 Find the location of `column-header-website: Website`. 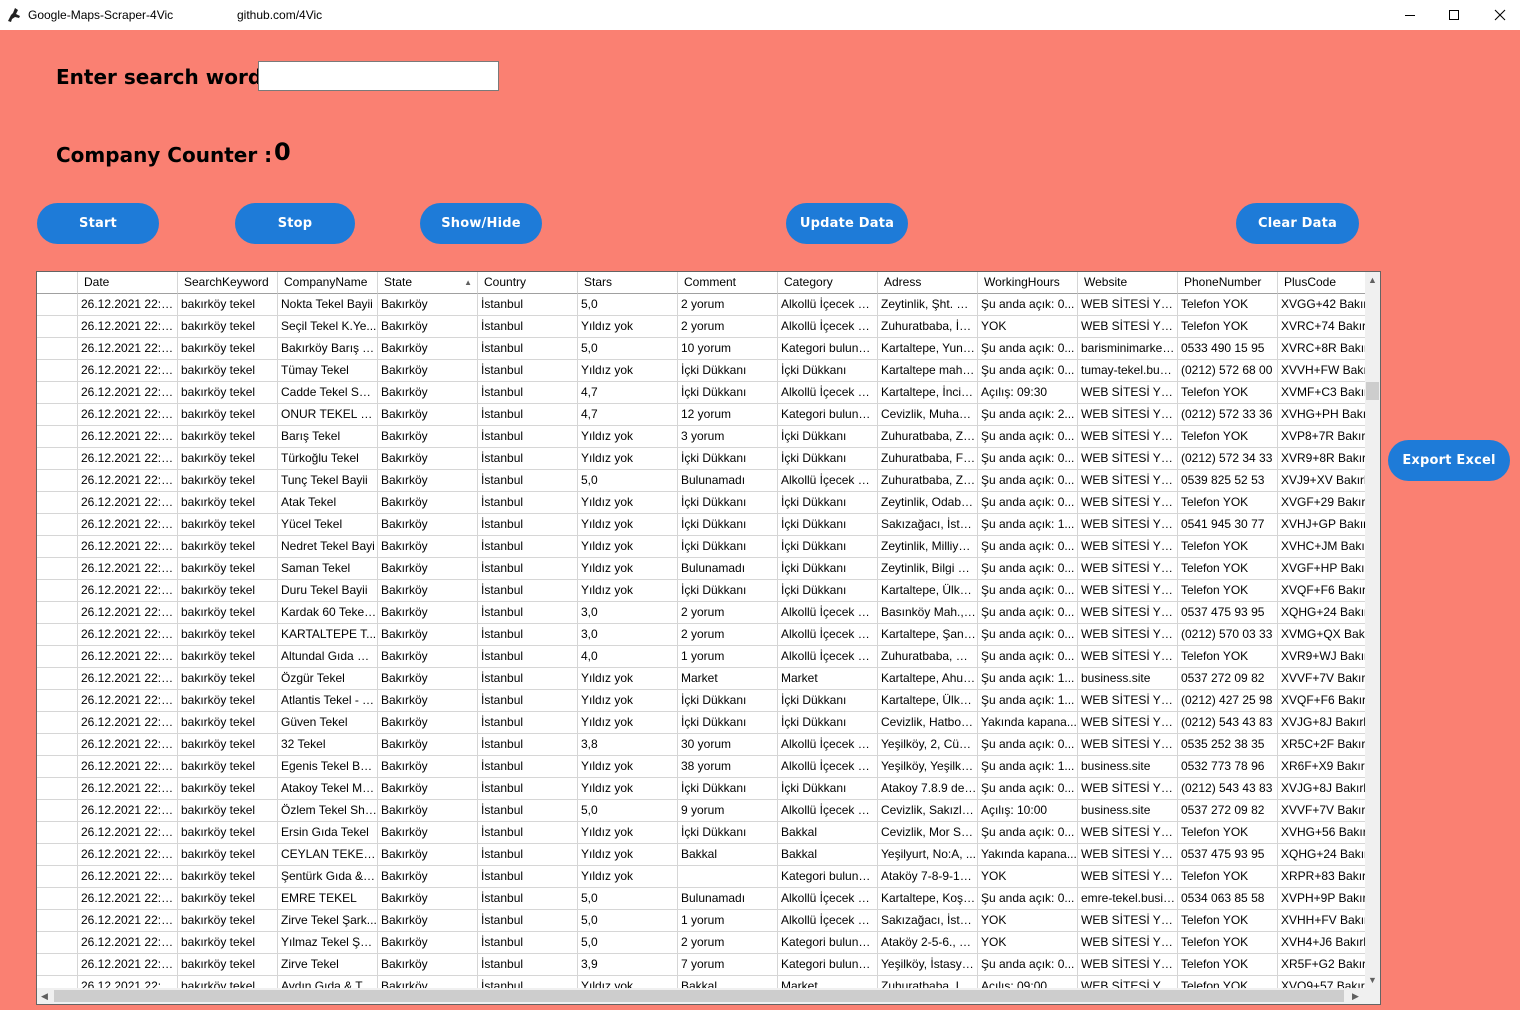

column-header-website: Website is located at coordinates (1128, 283).